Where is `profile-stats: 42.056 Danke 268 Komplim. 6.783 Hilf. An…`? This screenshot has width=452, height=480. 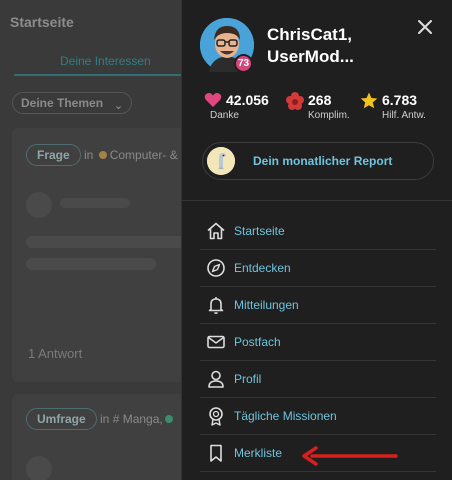
profile-stats: 42.056 Danke 268 Komplim. 6.783 Hilf. An… is located at coordinates (324, 110).